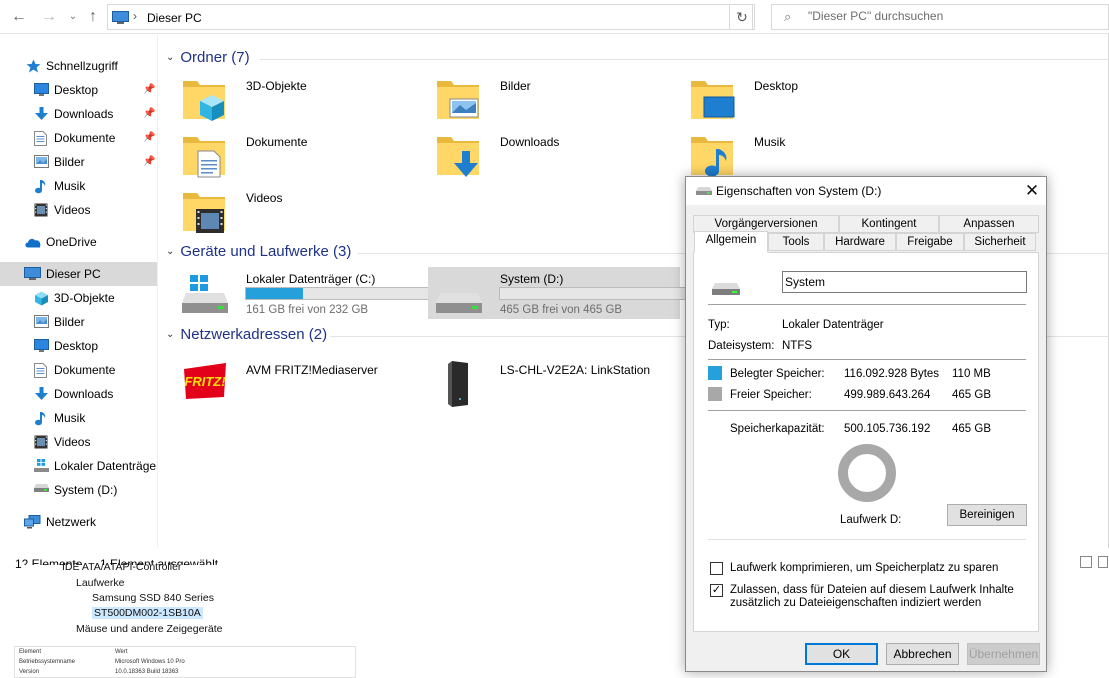  I want to click on tab-freigabe: Freigabe, so click(930, 242).